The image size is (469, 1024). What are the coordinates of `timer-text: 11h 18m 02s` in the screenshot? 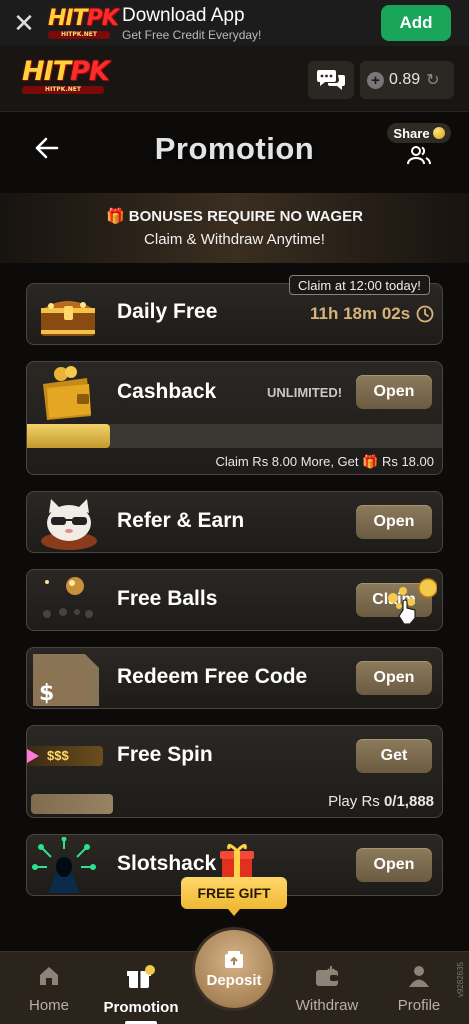 It's located at (360, 313).